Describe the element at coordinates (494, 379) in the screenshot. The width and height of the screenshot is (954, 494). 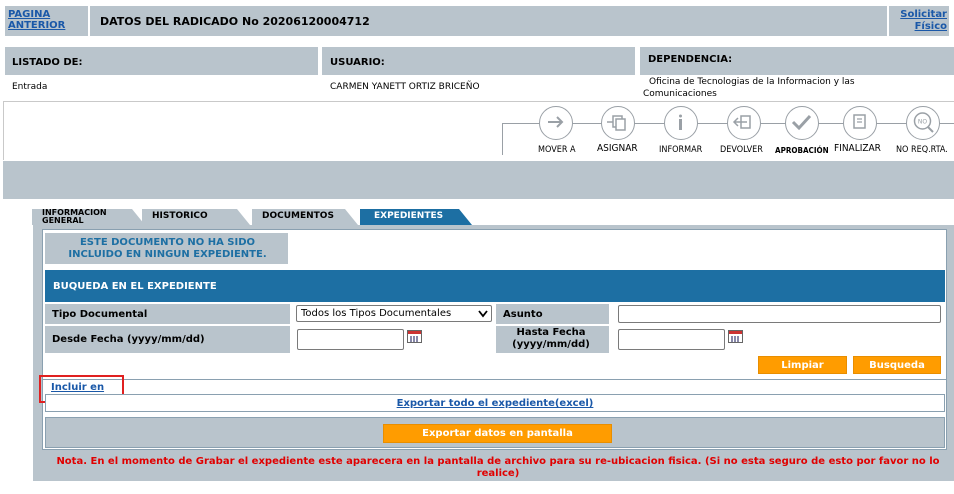
I see `divider-line` at that location.